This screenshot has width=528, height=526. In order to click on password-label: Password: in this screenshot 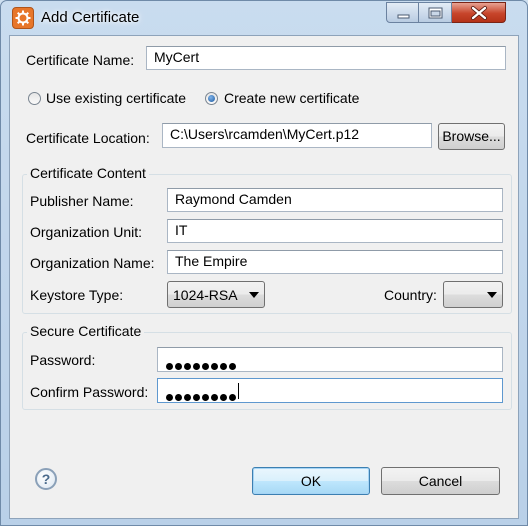, I will do `click(63, 360)`.